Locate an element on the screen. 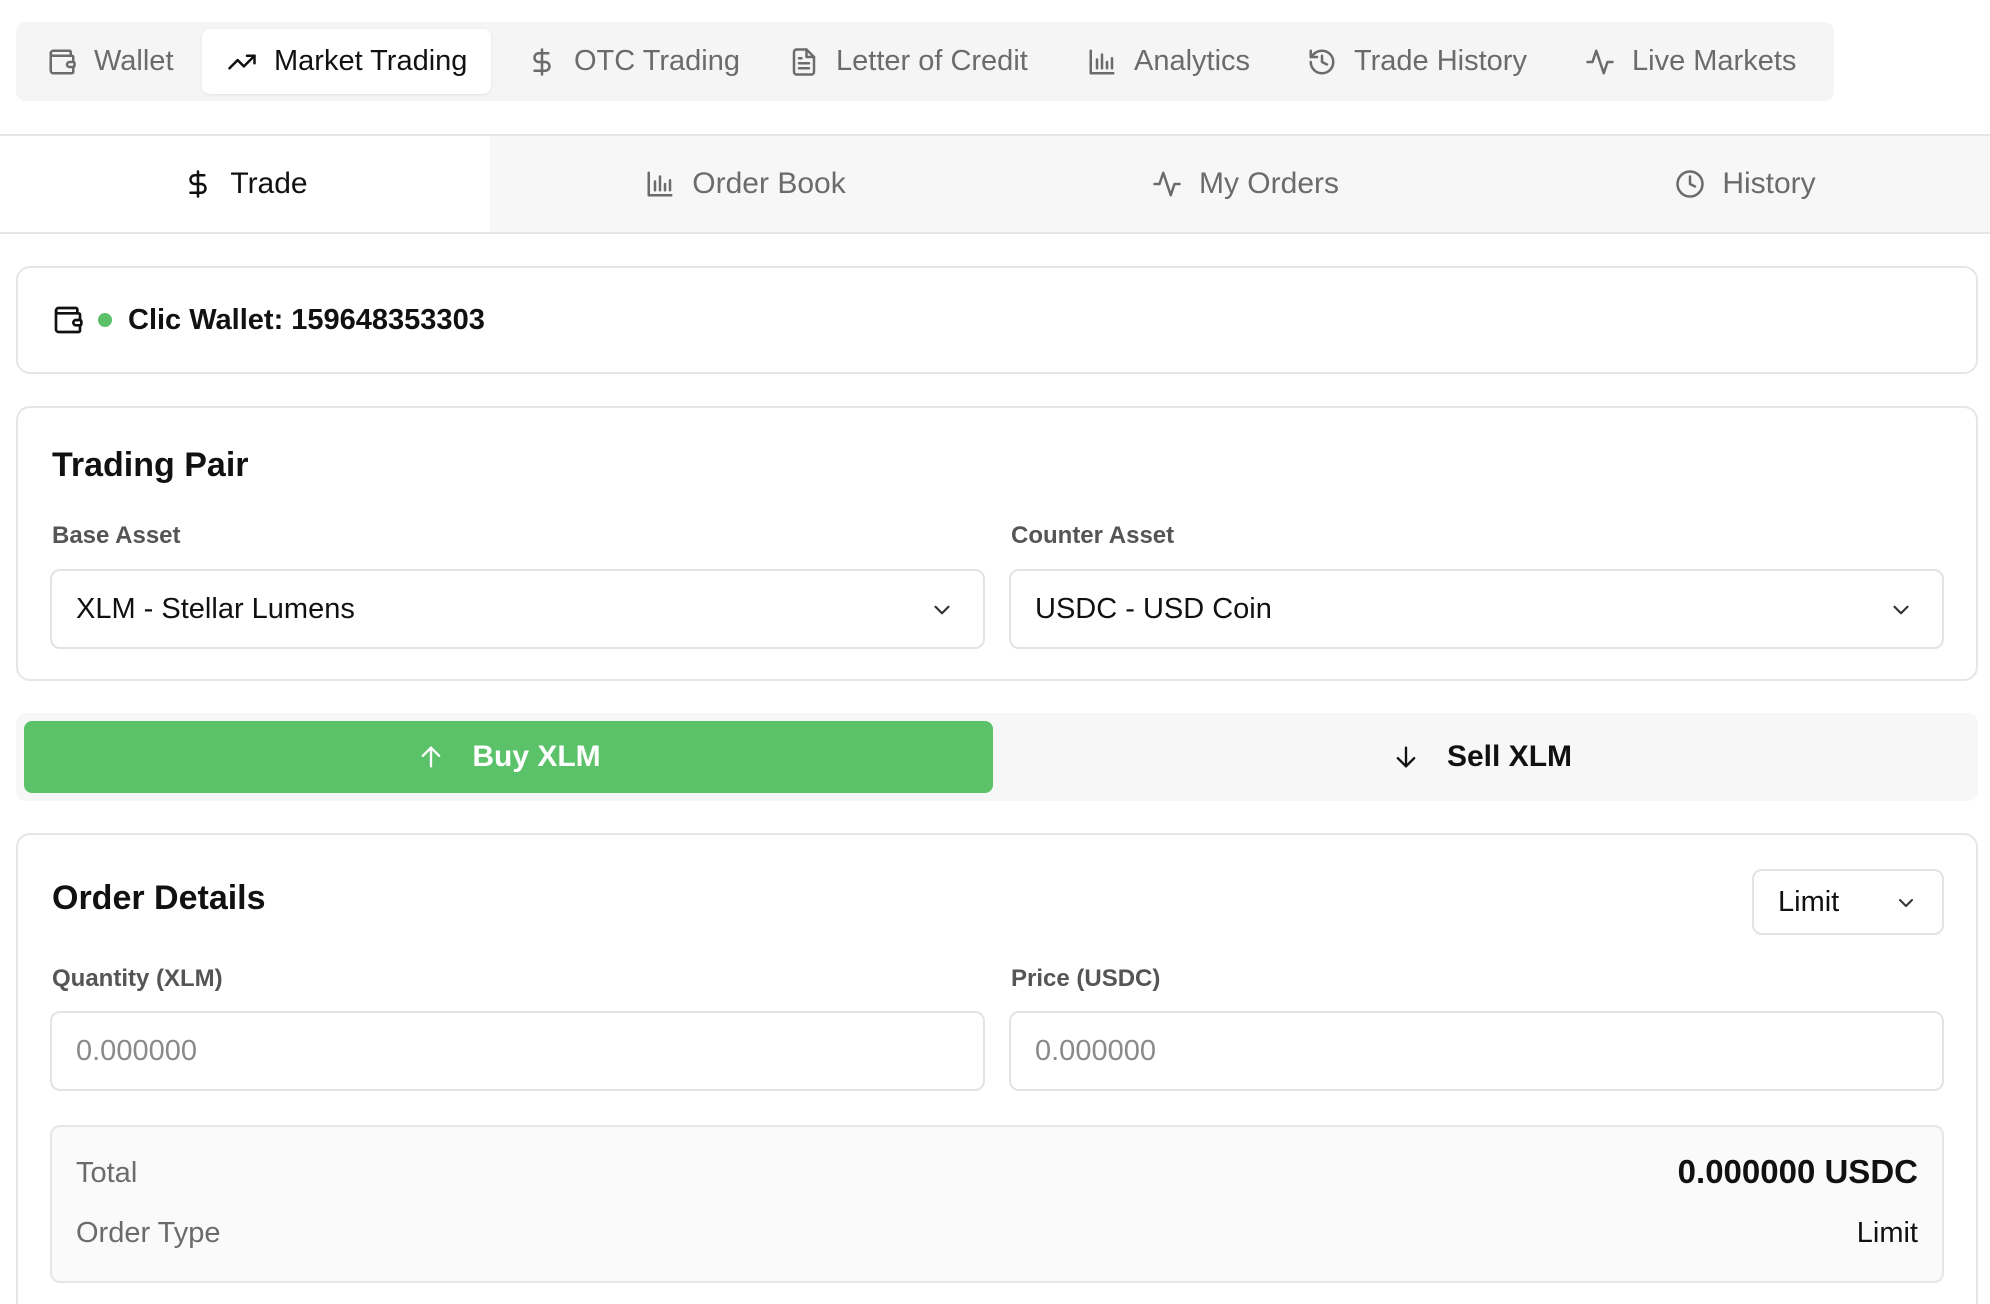 Image resolution: width=1990 pixels, height=1304 pixels. subtab-trade-label: Trade is located at coordinates (269, 183).